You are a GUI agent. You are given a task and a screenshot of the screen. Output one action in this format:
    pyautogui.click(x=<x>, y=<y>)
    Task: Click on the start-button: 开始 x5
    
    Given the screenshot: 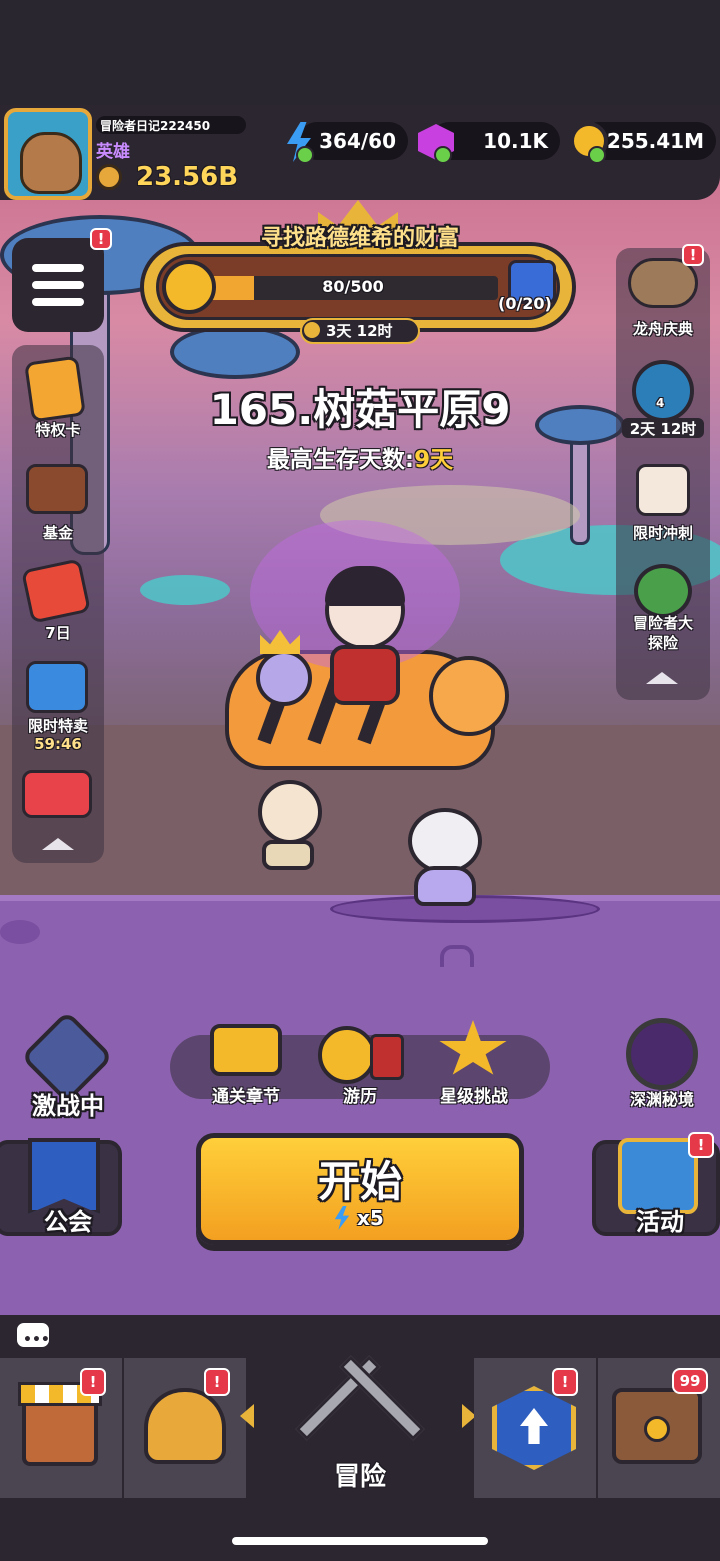 What is the action you would take?
    pyautogui.click(x=360, y=1189)
    